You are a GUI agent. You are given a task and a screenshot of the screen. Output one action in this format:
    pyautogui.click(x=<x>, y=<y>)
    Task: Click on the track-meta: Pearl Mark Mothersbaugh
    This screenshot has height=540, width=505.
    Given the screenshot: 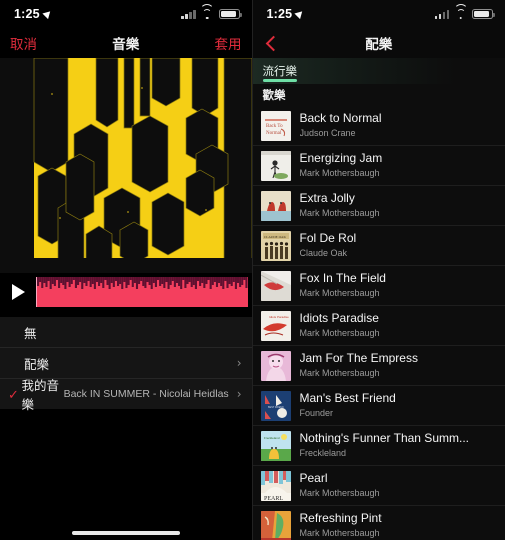 What is the action you would take?
    pyautogui.click(x=340, y=485)
    